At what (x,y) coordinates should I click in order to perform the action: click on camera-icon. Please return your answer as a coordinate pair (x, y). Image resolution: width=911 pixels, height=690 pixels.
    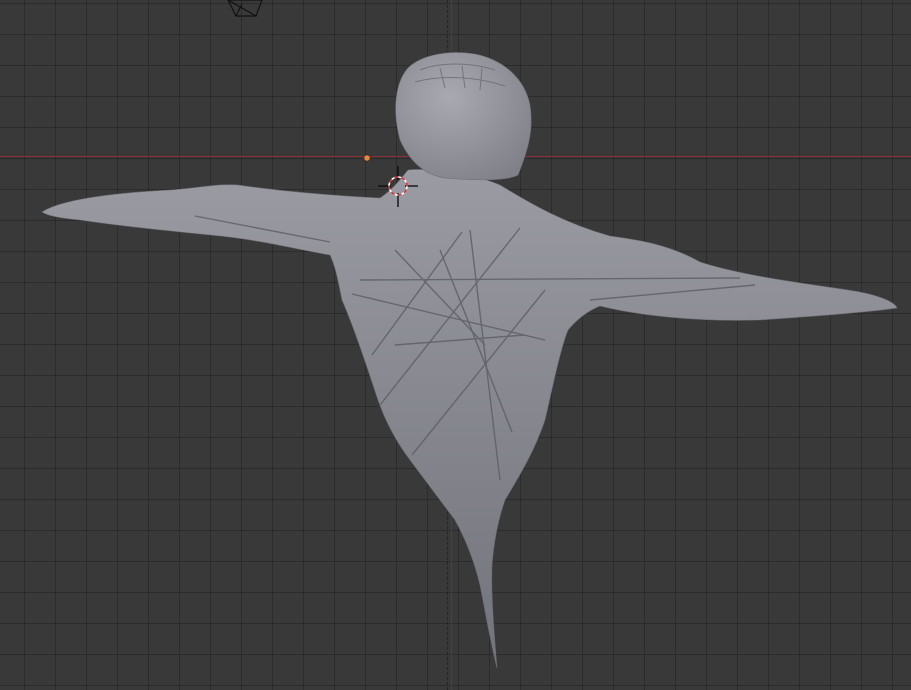
    Looking at the image, I should click on (245, 8).